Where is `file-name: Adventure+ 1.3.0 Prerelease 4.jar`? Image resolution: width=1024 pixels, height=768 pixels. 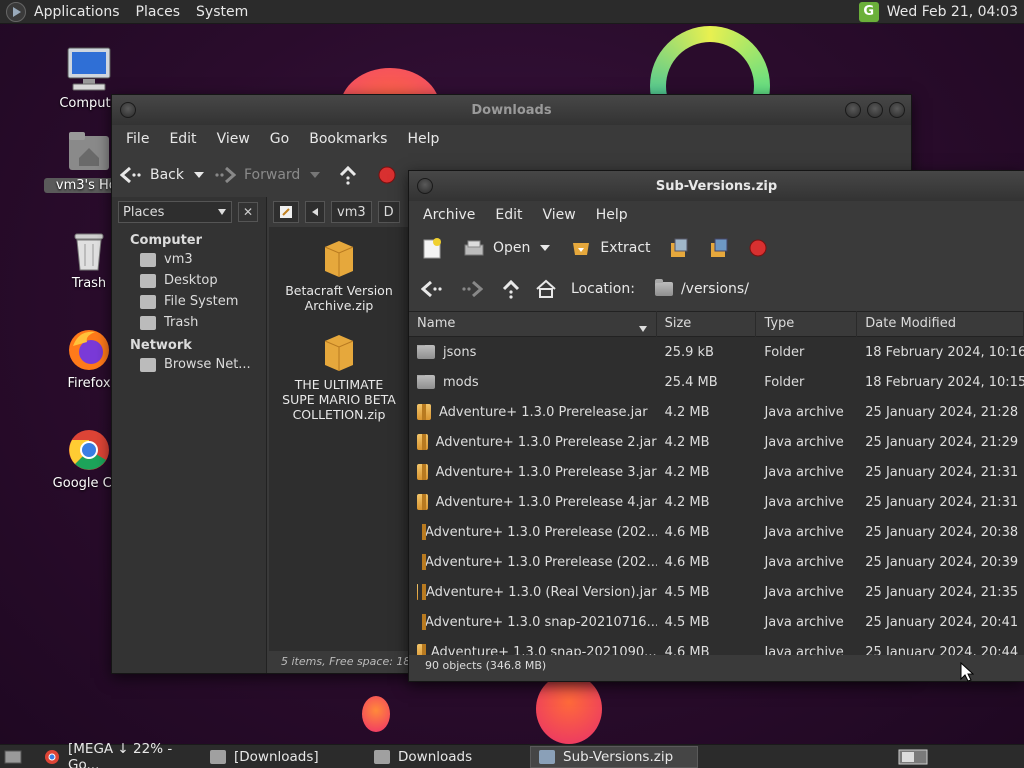 file-name: Adventure+ 1.3.0 Prerelease 4.jar is located at coordinates (546, 502).